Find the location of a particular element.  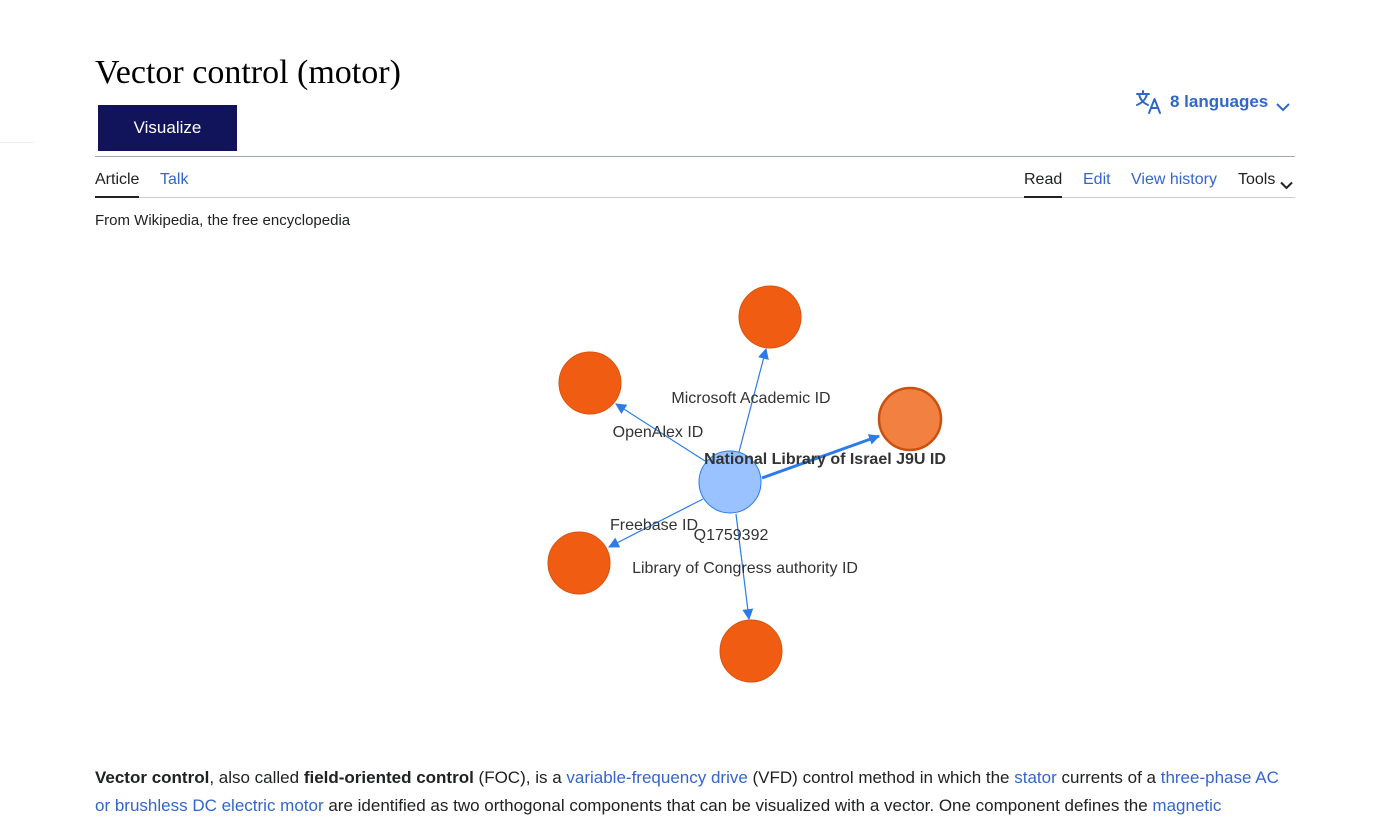

edge-label-openalex-id: OpenAlex ID is located at coordinates (658, 432).